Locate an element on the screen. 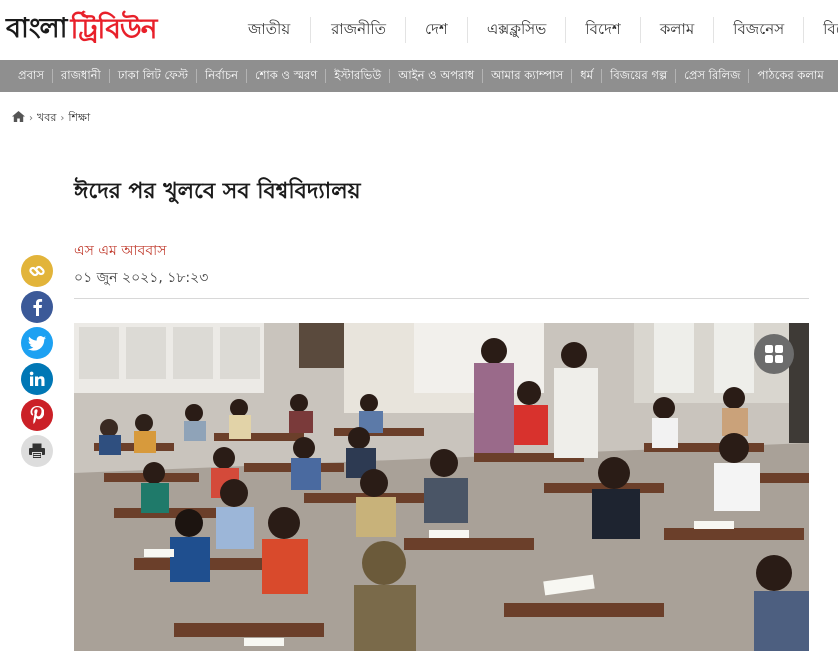  print-button is located at coordinates (37, 451).